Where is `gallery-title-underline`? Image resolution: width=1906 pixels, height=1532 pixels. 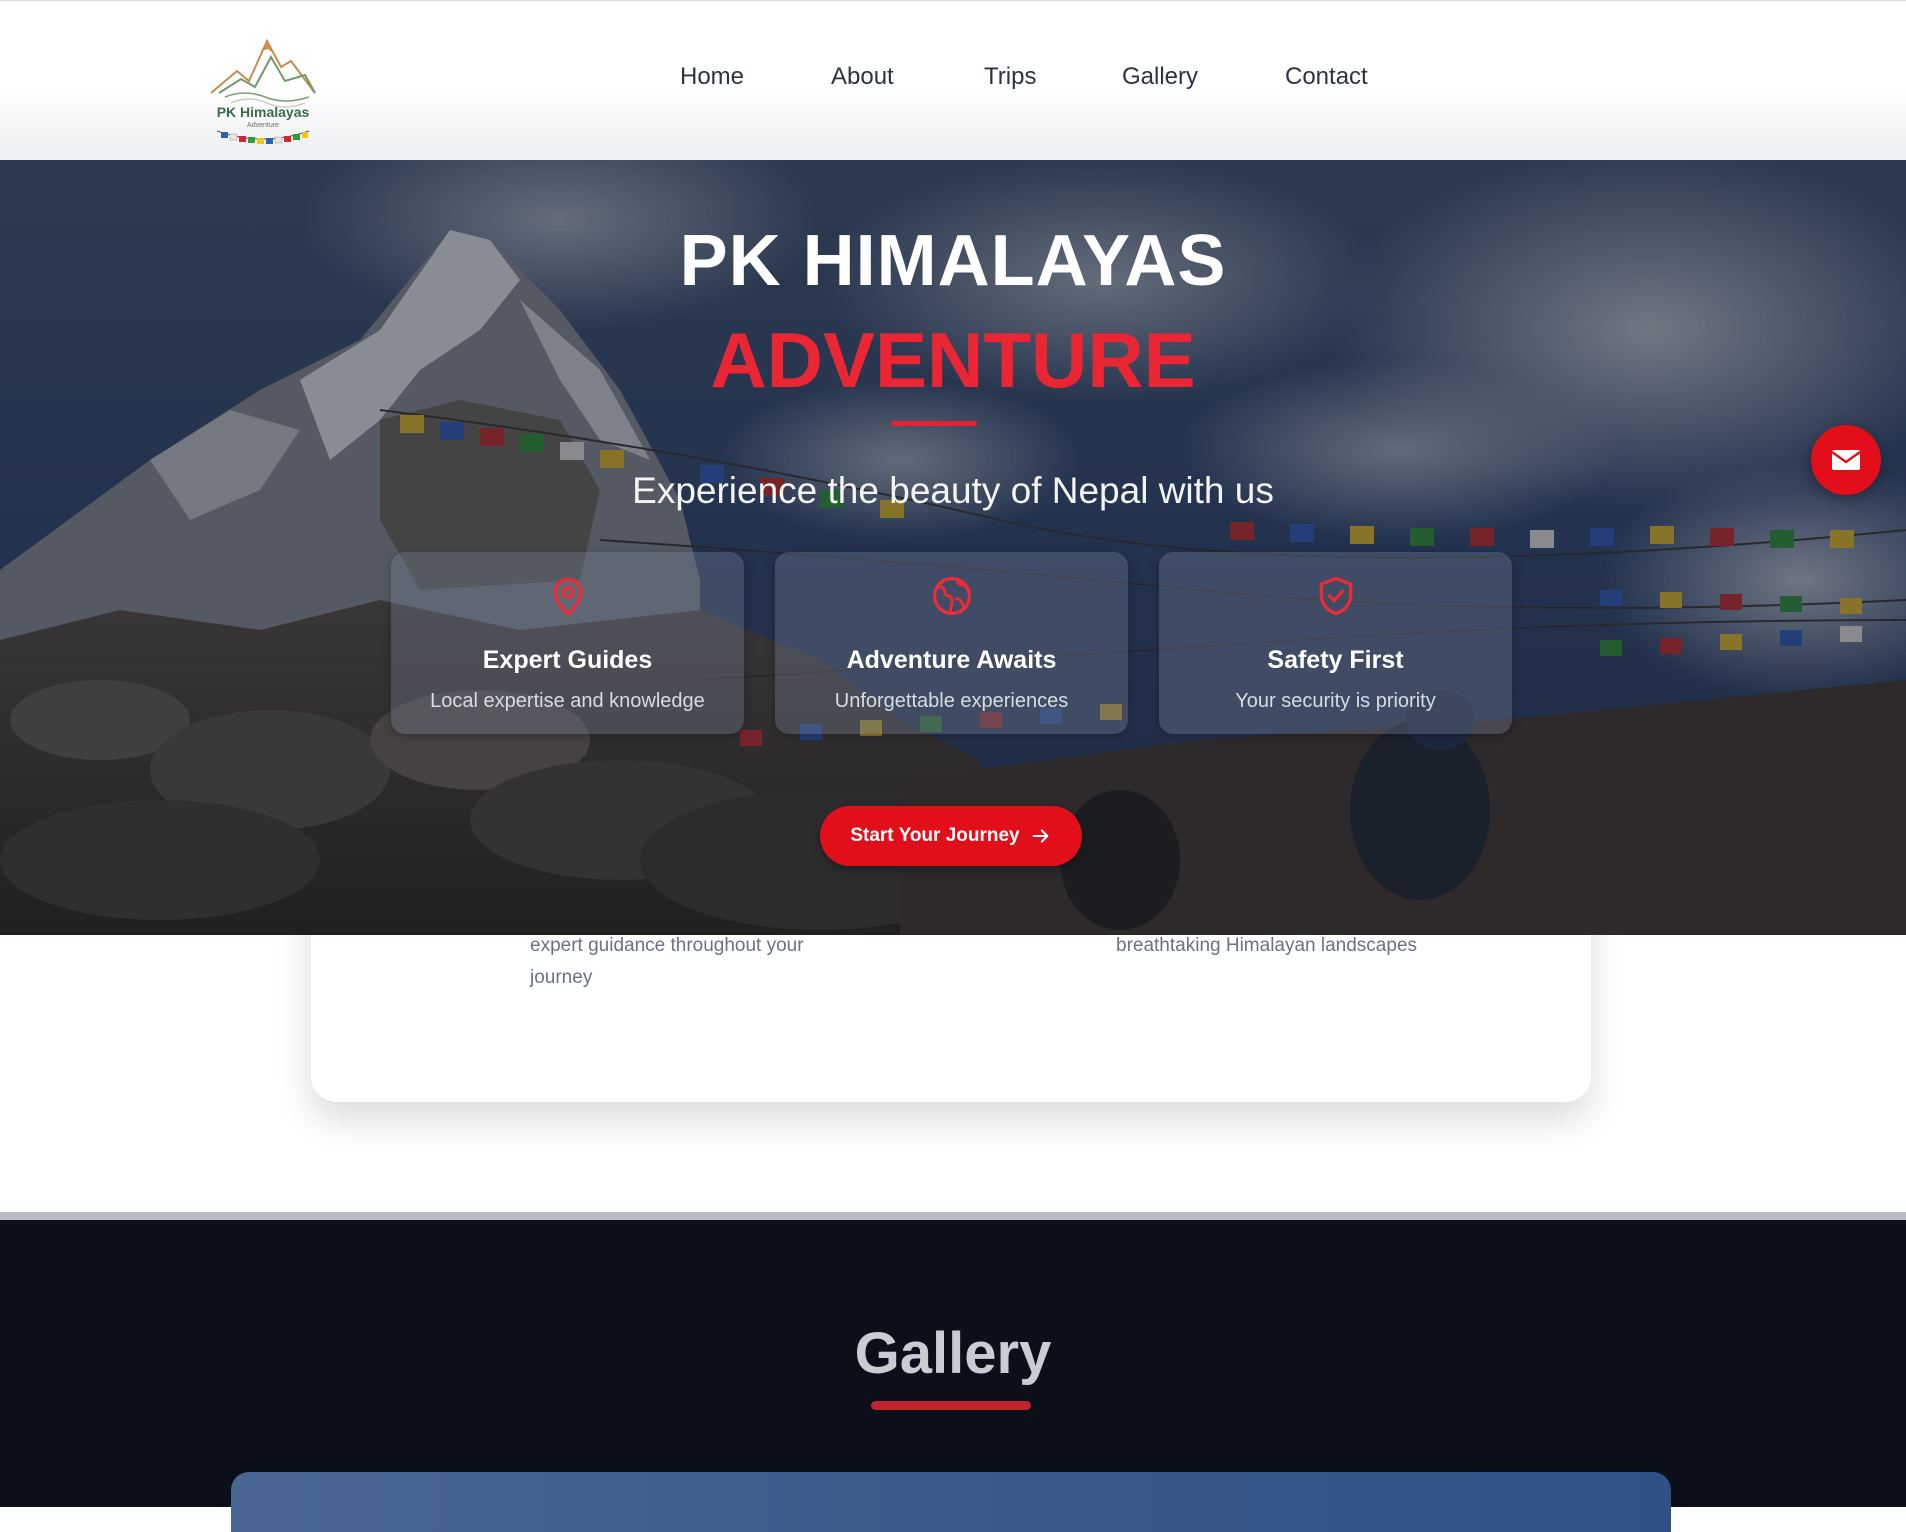 gallery-title-underline is located at coordinates (951, 1405).